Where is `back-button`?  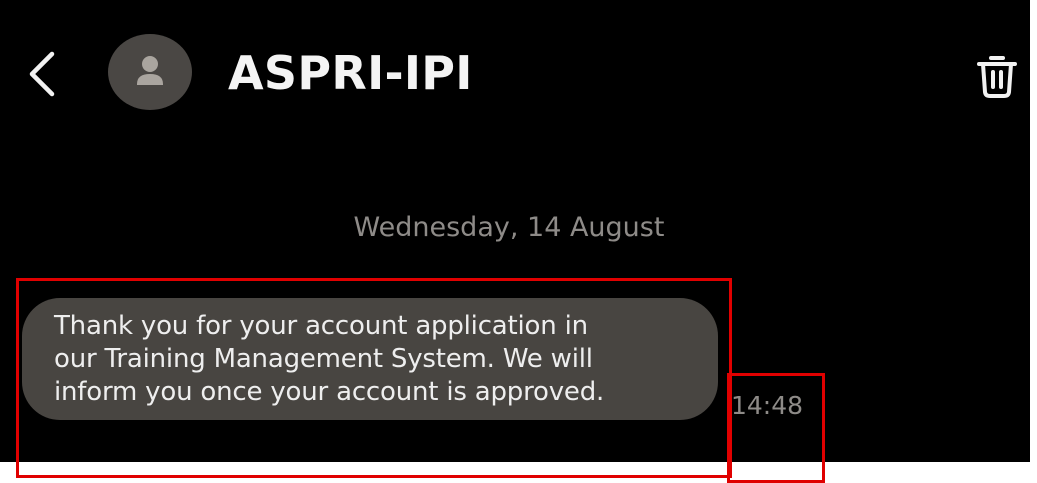
back-button is located at coordinates (42, 74).